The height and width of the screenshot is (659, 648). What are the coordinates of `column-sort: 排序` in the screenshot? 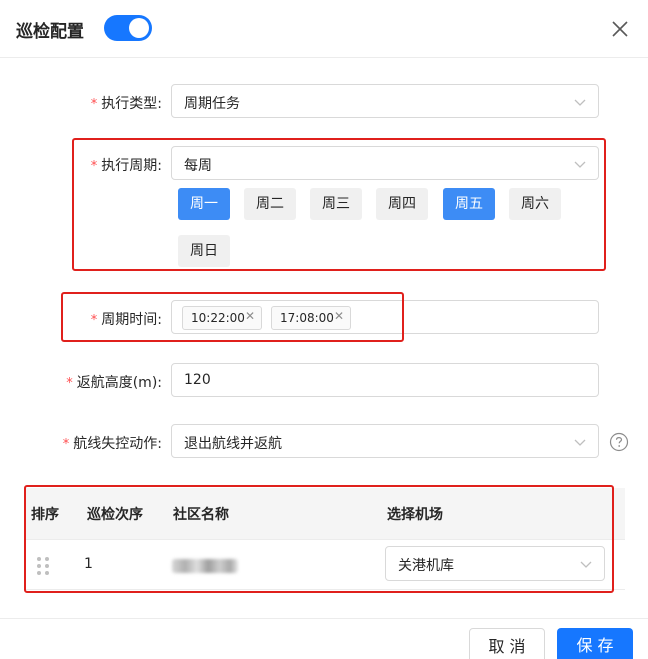 It's located at (45, 515).